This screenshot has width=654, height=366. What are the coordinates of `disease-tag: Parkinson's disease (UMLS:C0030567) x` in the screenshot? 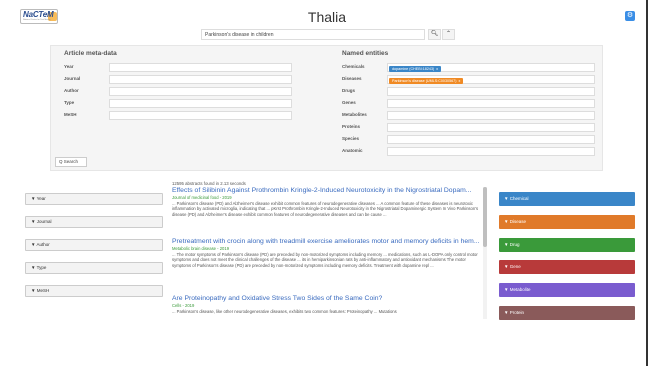 It's located at (426, 80).